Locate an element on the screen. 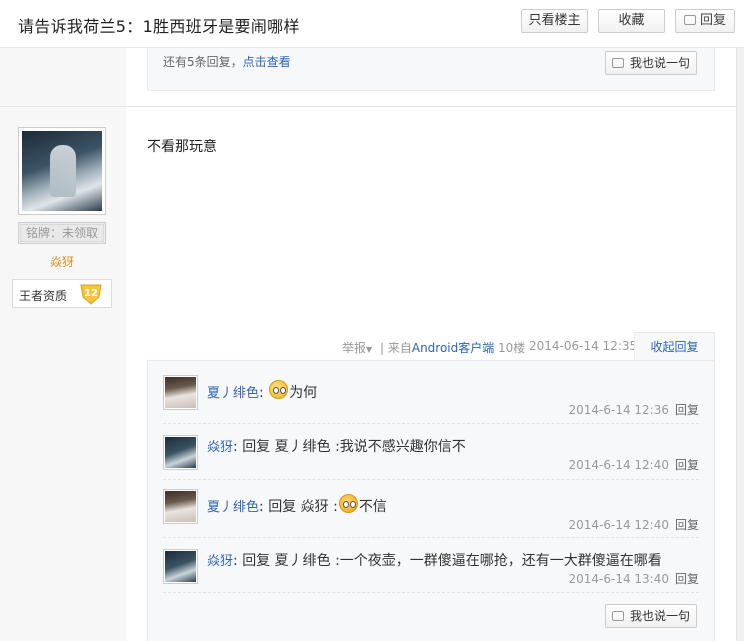  reply-meta: 2014-6-14 12:36 回复 is located at coordinates (633, 409).